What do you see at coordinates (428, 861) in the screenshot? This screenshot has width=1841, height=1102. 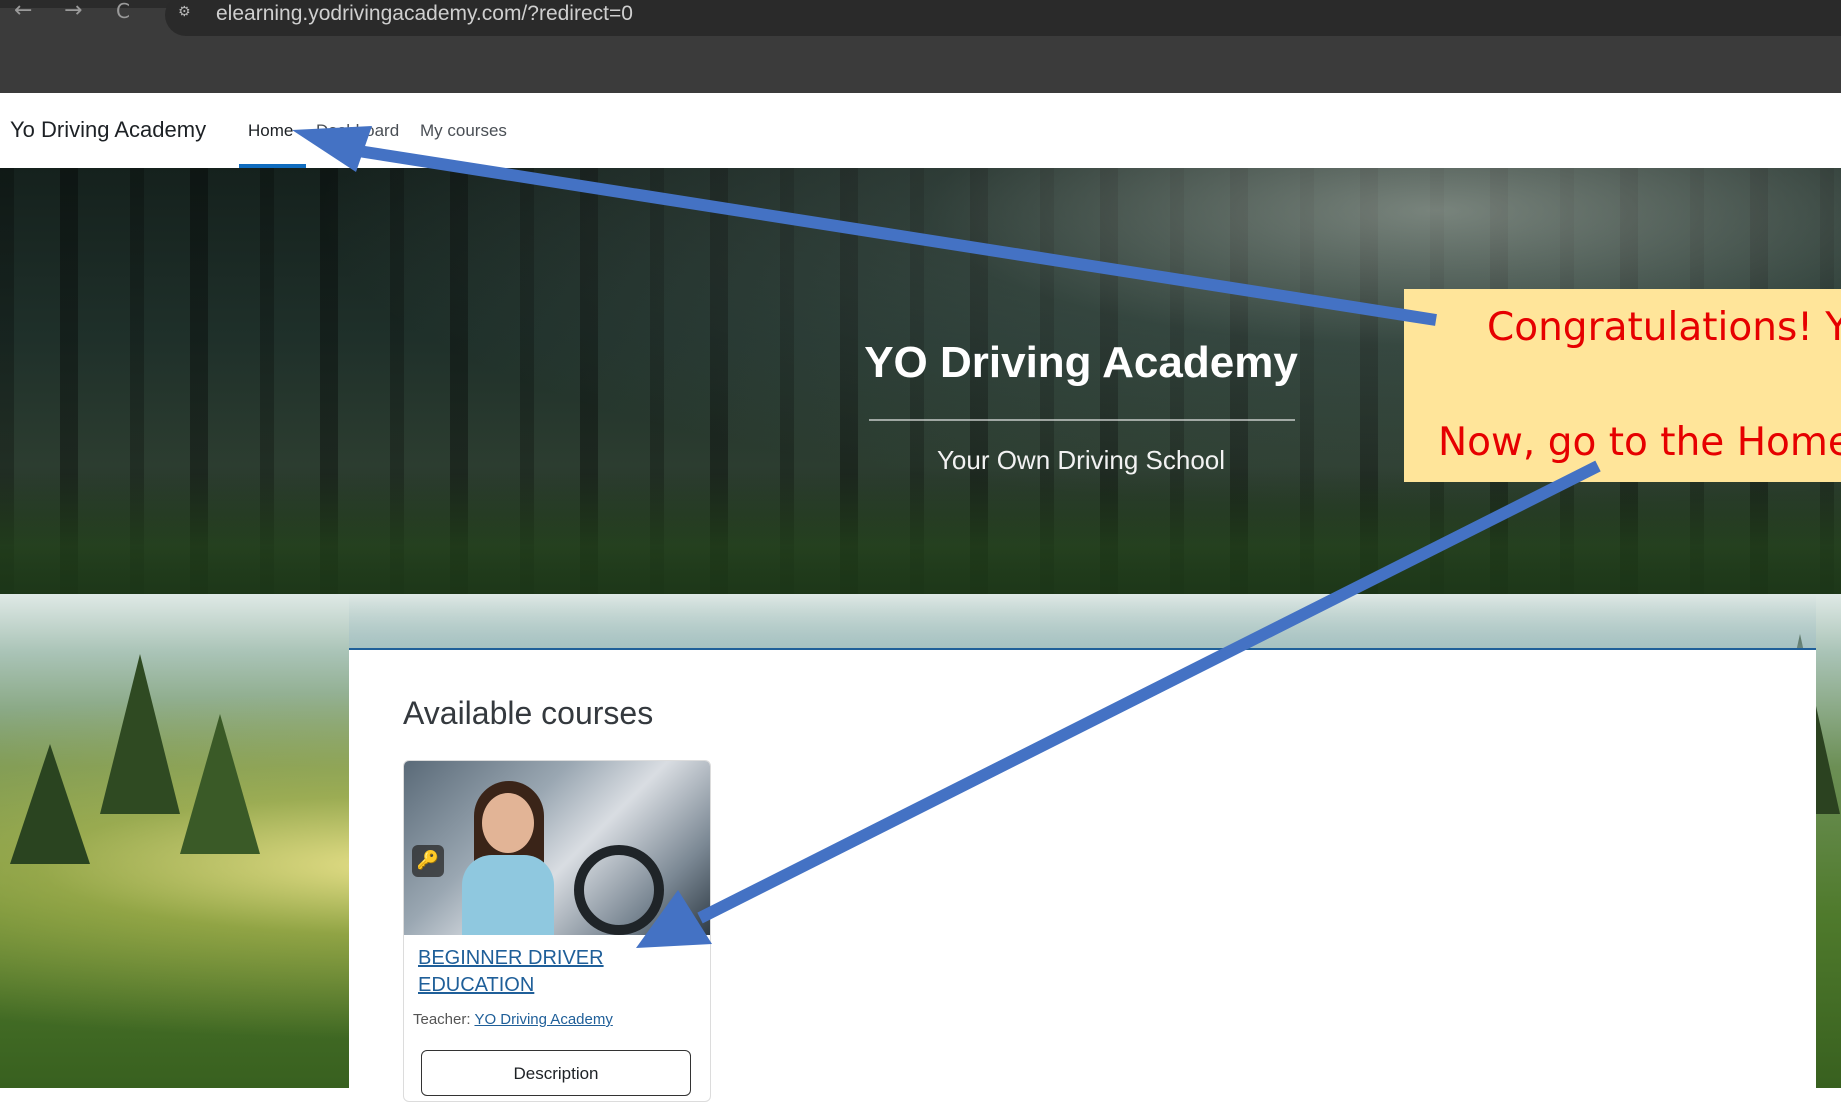 I see `key-icon: 🔑` at bounding box center [428, 861].